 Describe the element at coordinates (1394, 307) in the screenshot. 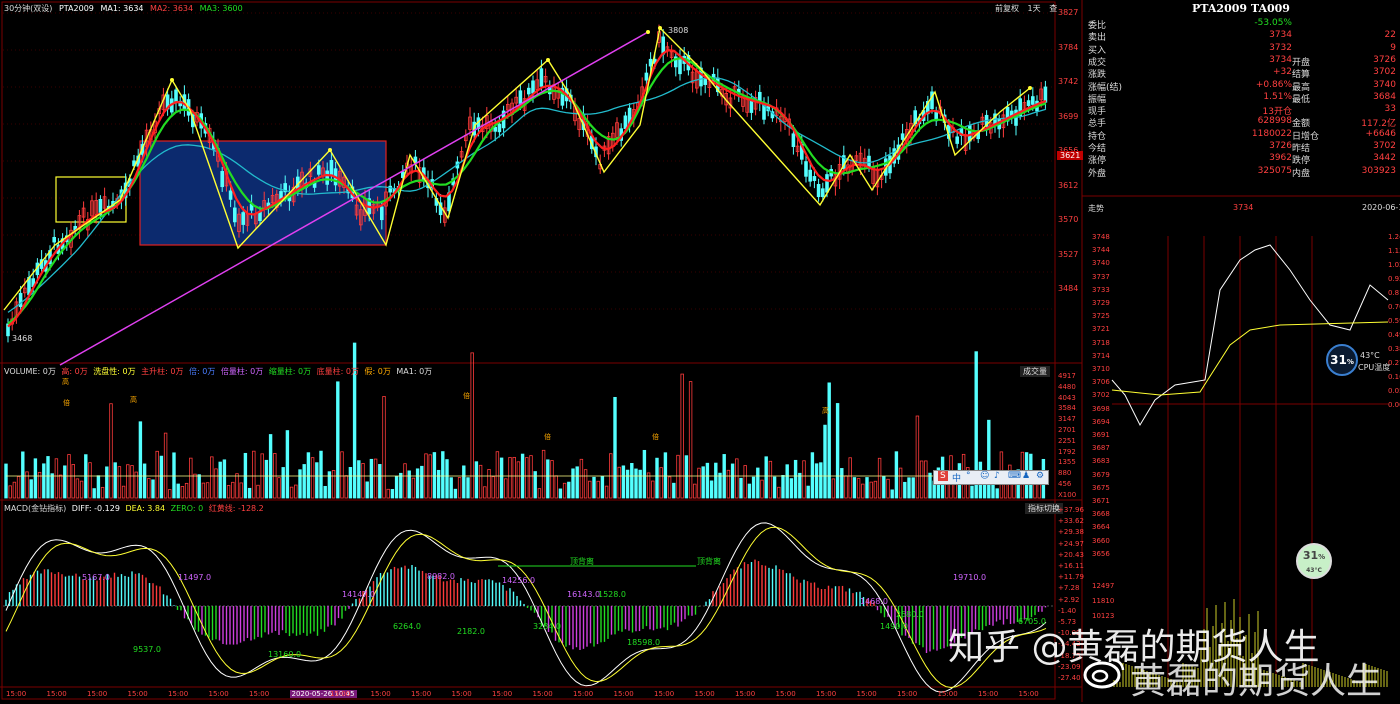

I see `intraday-pct-tick: 0.70%` at that location.